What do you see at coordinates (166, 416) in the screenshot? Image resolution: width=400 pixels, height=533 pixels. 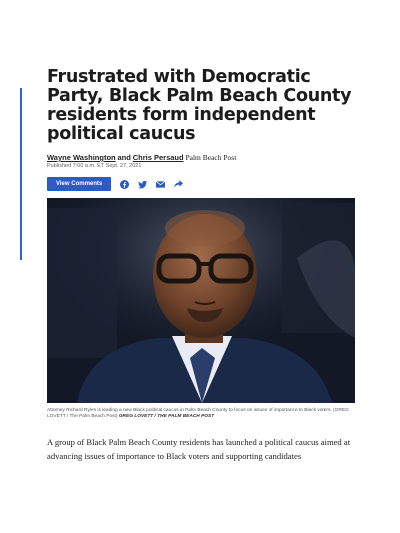 I see `photo-credit: GREG LOVETT / THE PALM BEACH POST` at bounding box center [166, 416].